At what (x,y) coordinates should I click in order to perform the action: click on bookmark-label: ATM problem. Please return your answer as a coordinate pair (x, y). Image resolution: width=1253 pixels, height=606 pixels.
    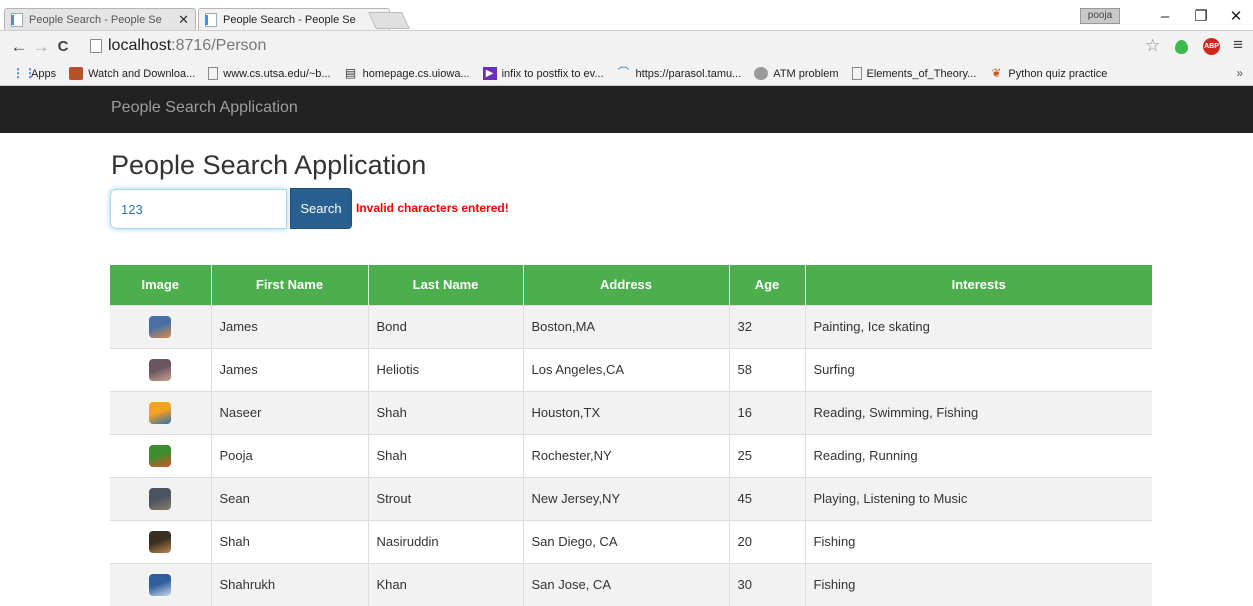
    Looking at the image, I should click on (806, 73).